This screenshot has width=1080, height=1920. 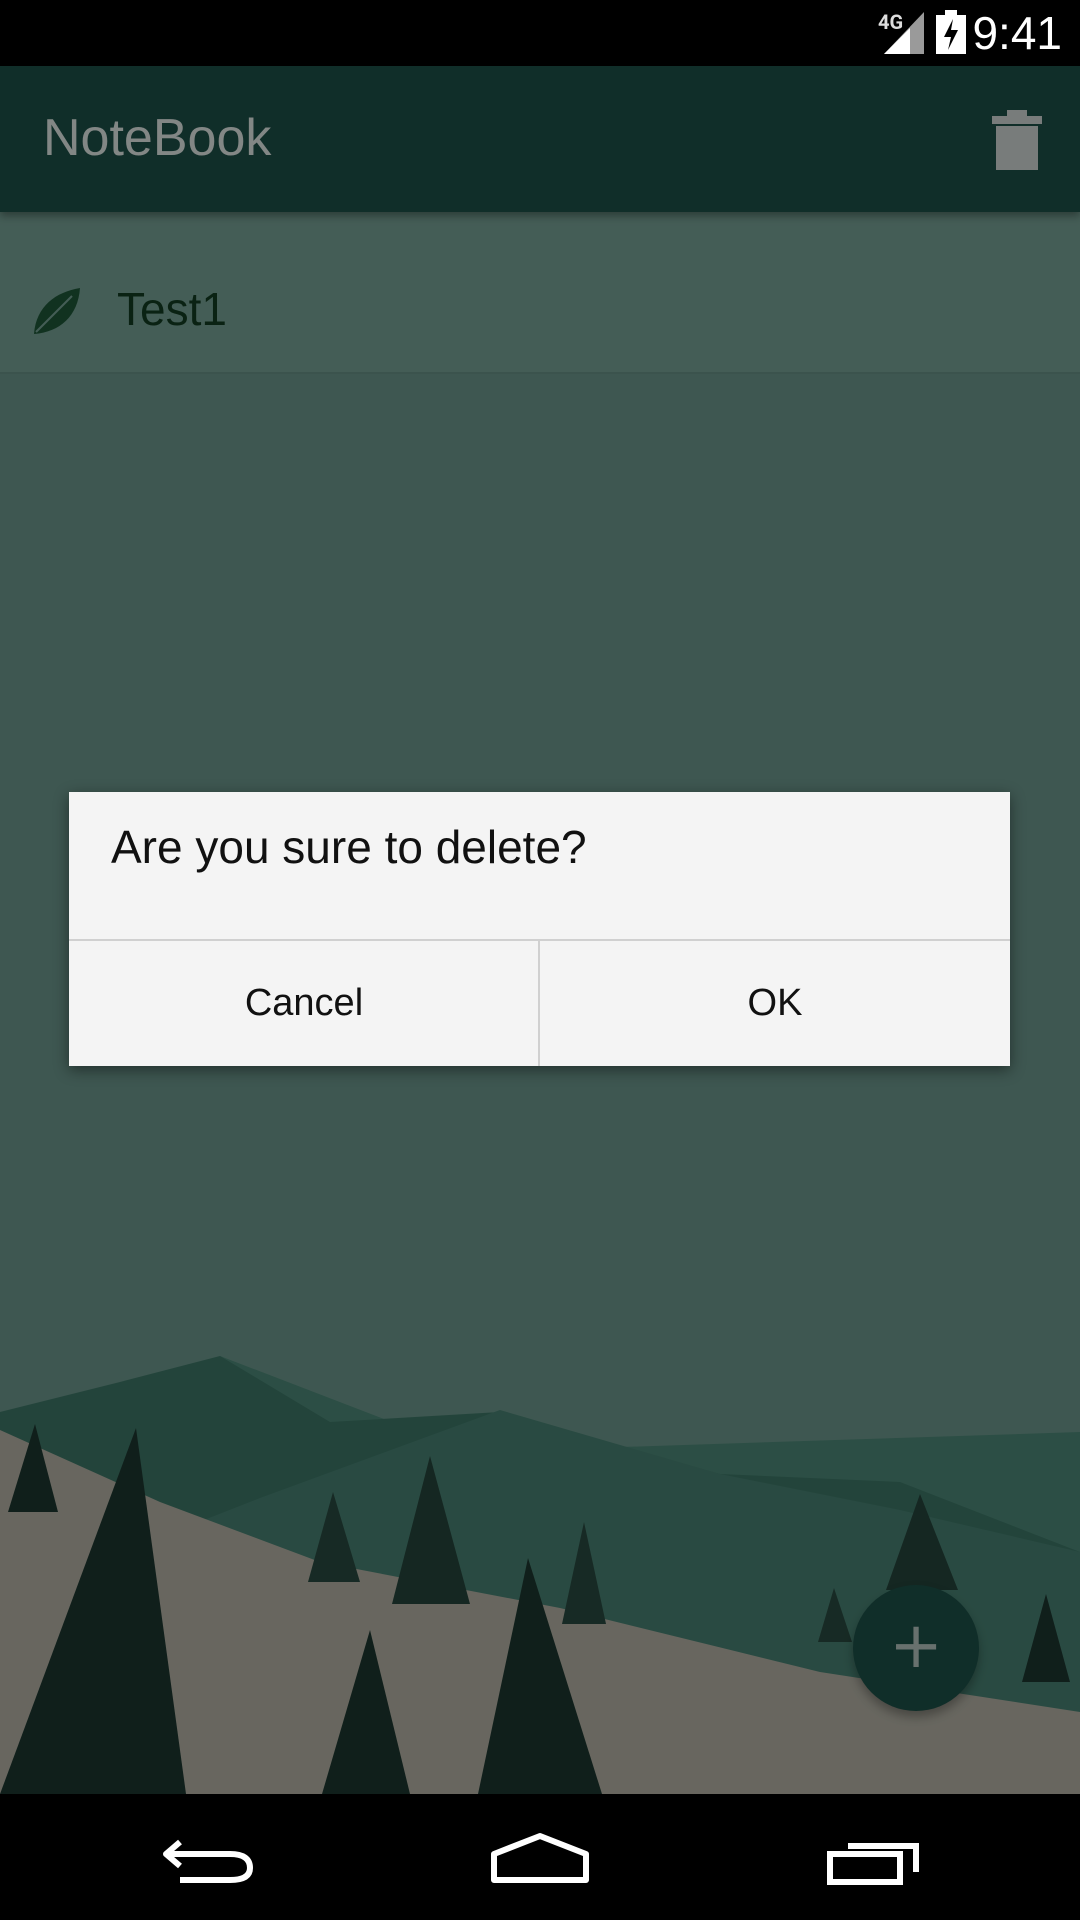 I want to click on dialog-message: Are you sure to delete?, so click(x=349, y=847).